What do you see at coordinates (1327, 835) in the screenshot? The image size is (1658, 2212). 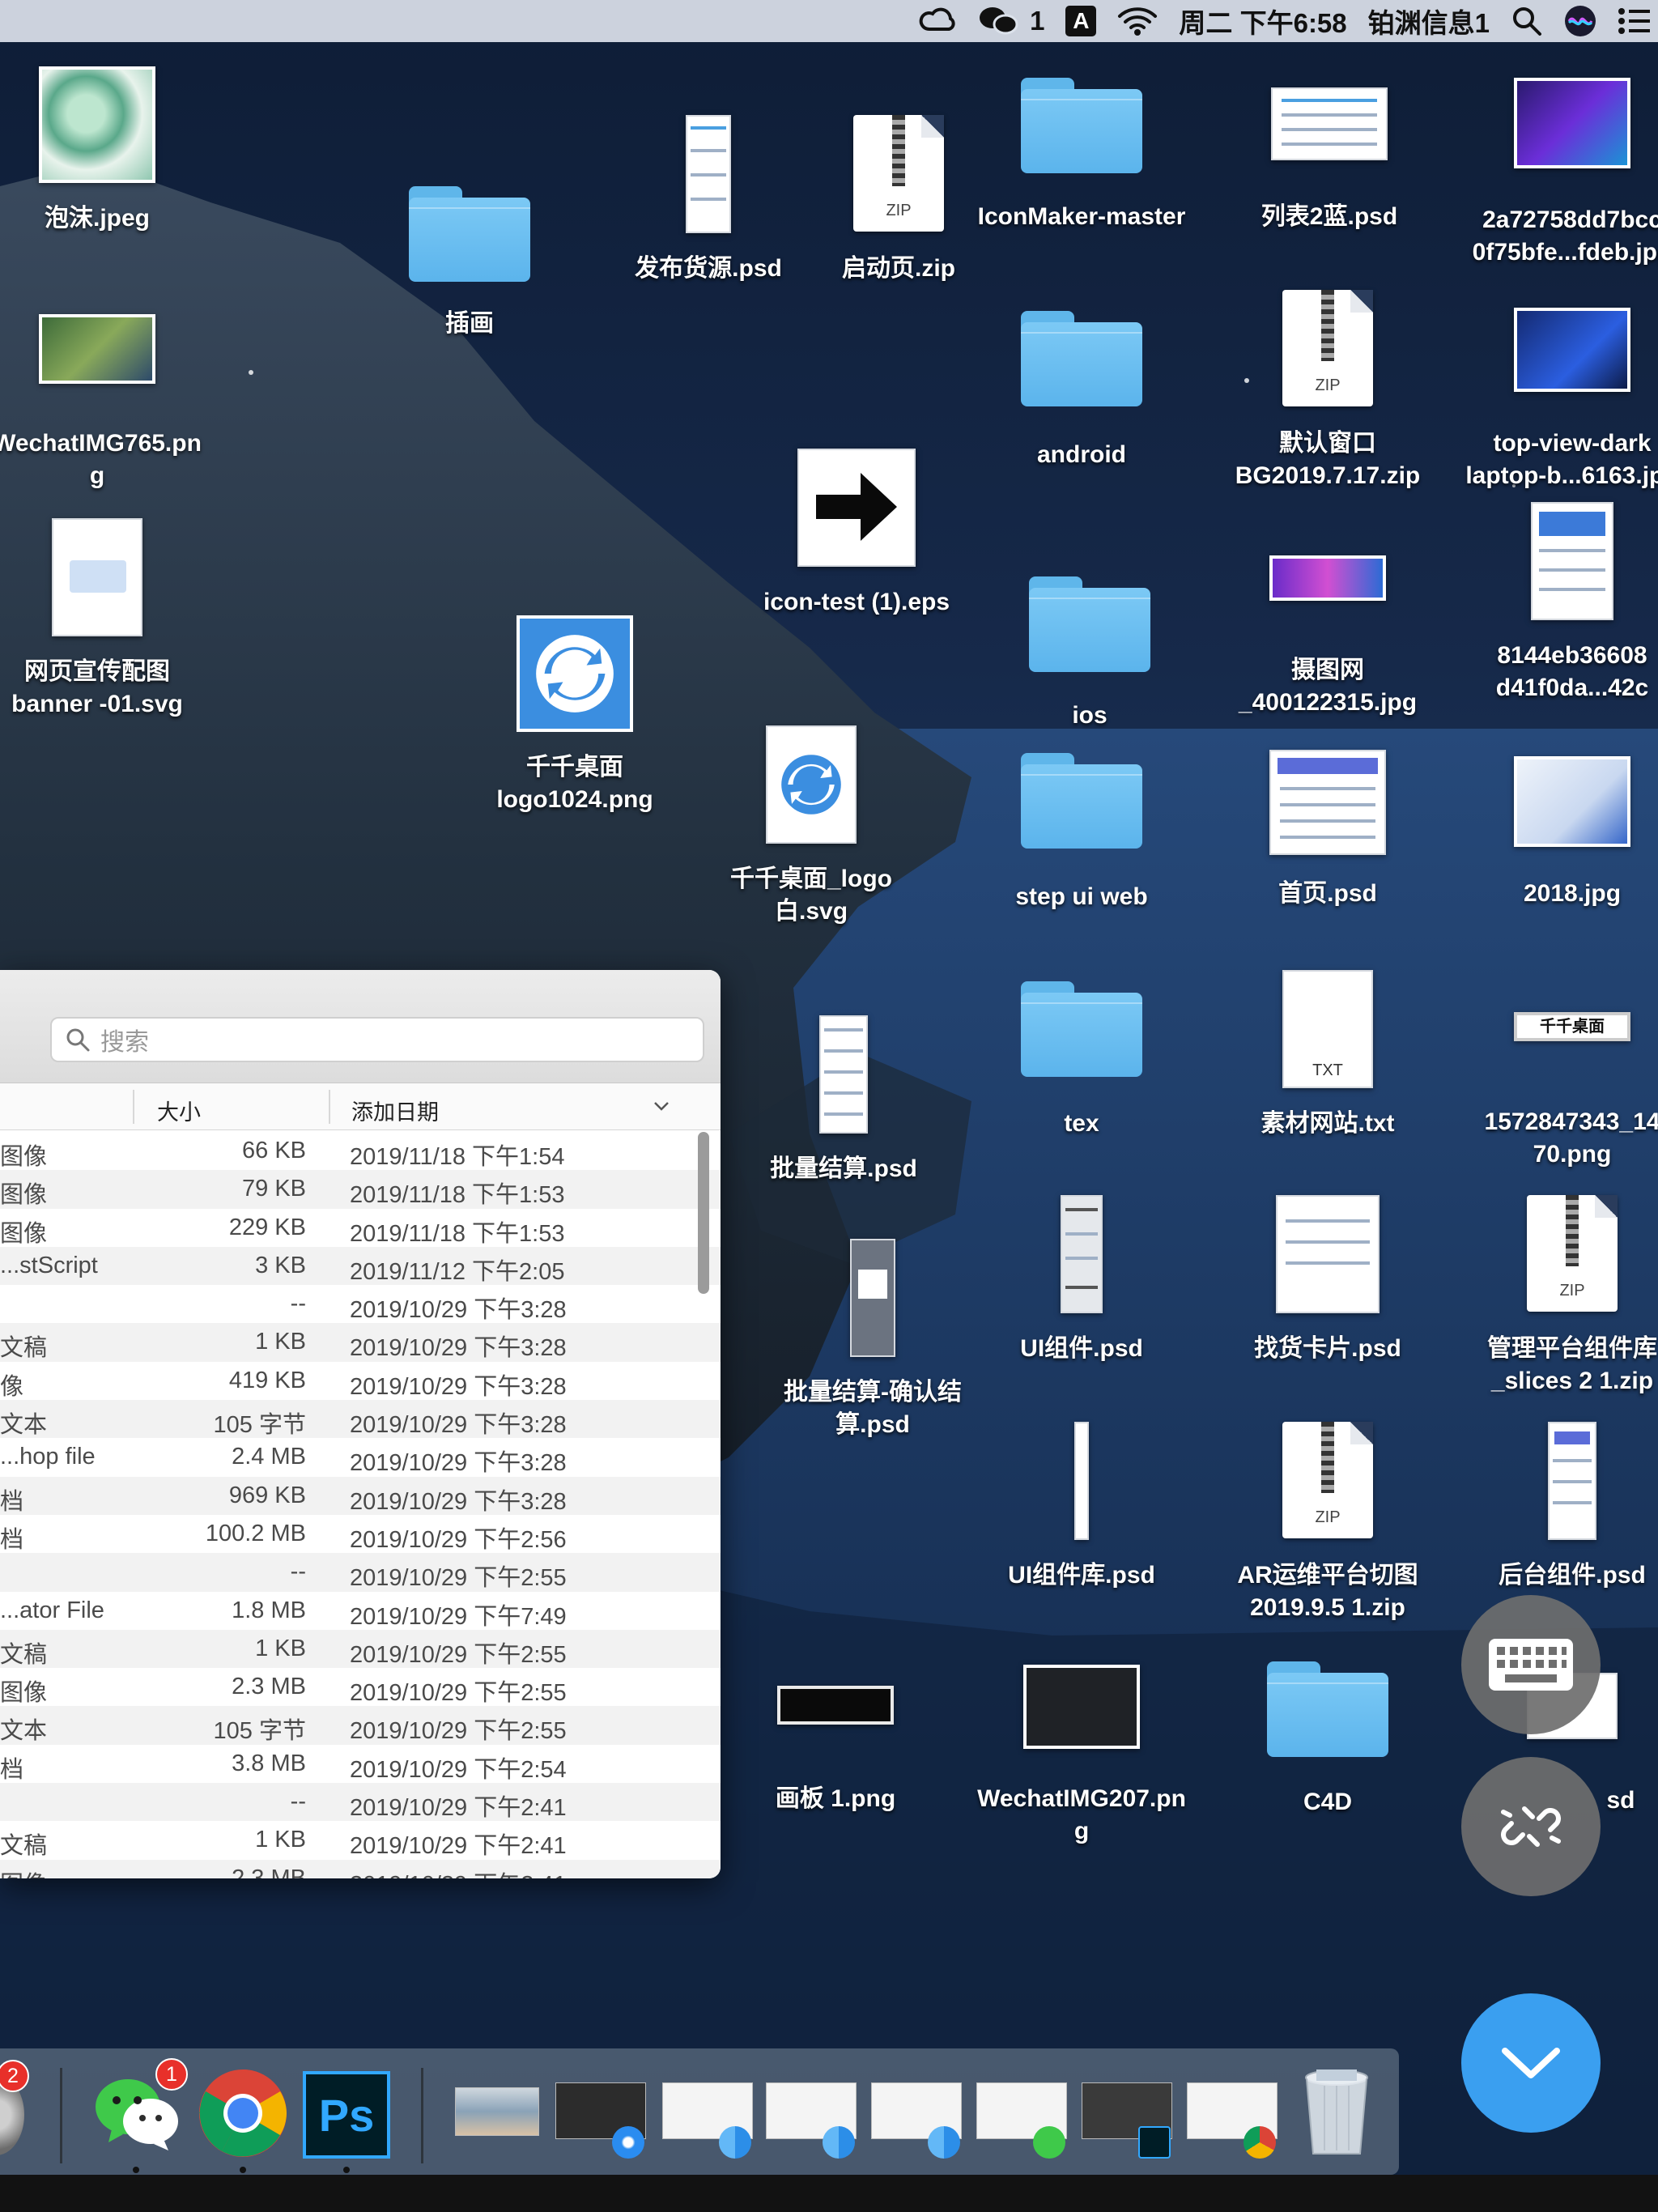 I see `desktop-icon-homepage-psd: 首页.psd` at bounding box center [1327, 835].